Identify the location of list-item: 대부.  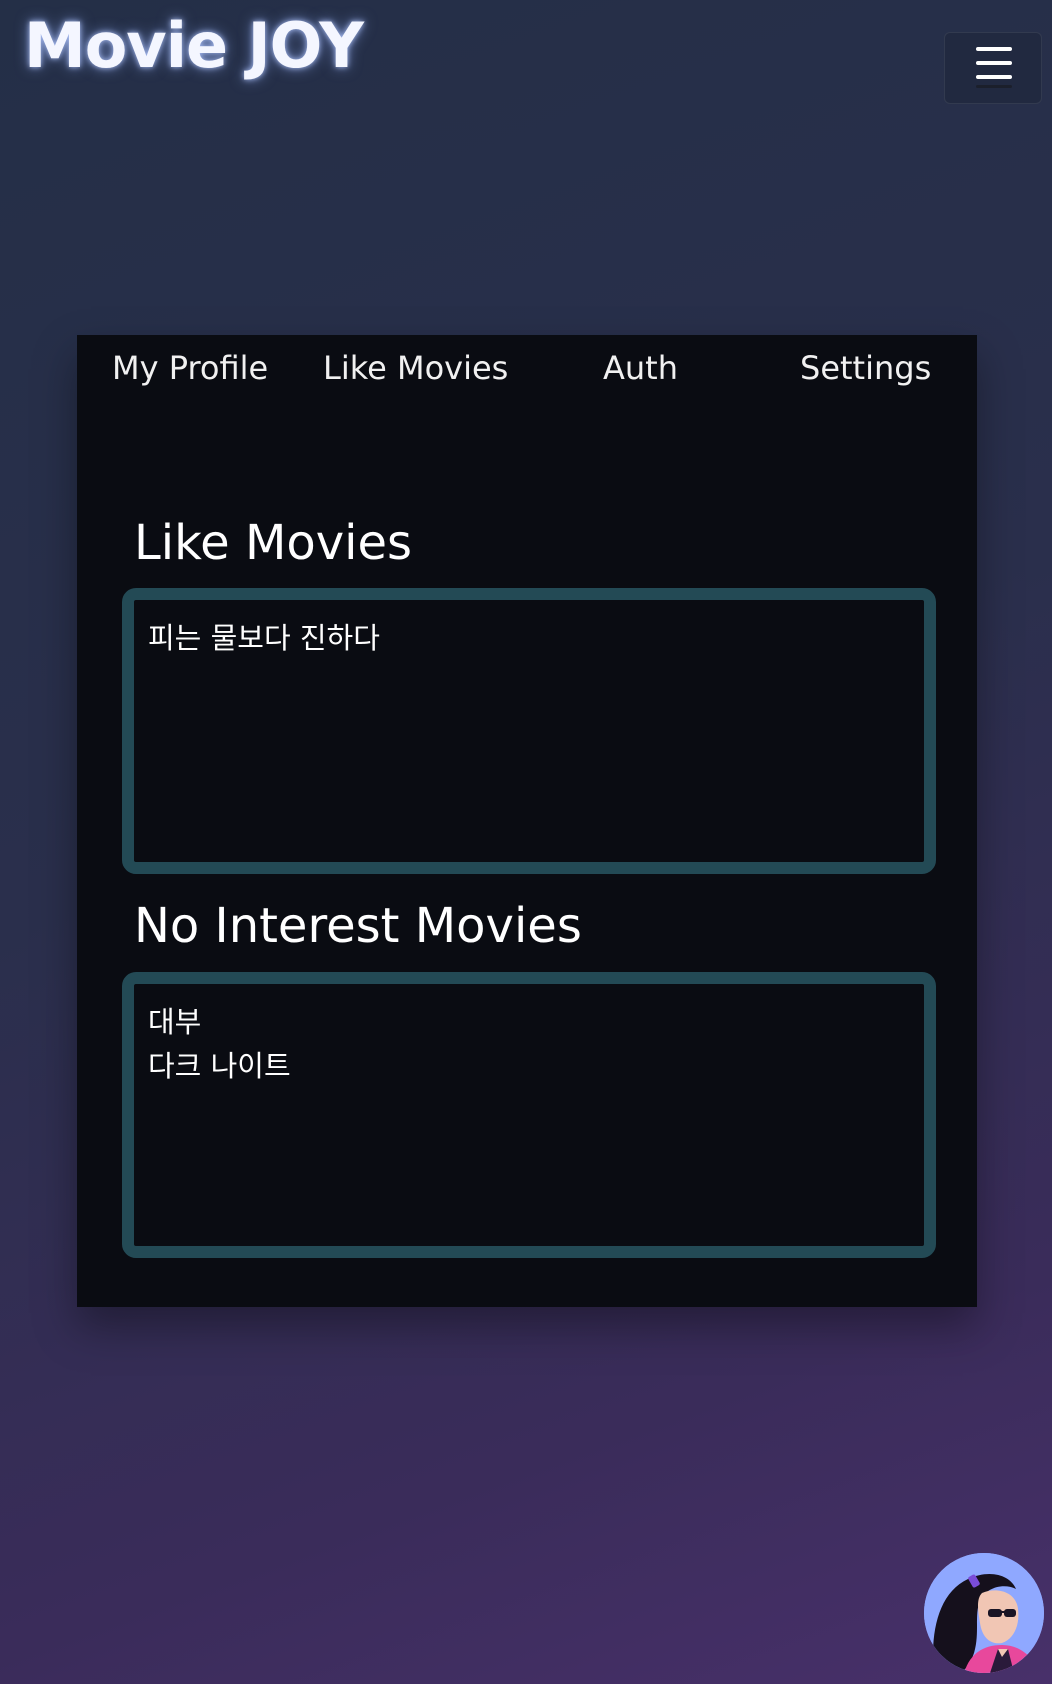
(529, 1022).